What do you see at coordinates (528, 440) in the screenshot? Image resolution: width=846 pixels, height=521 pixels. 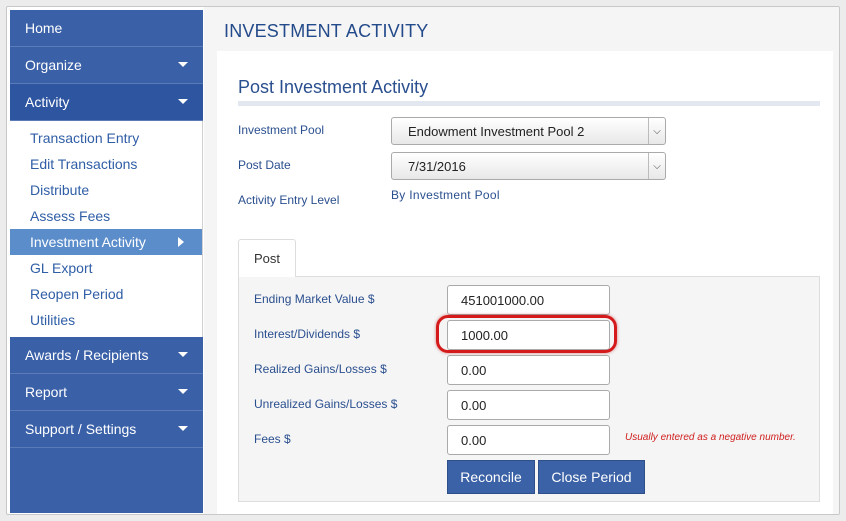 I see `fees-input: 0.00` at bounding box center [528, 440].